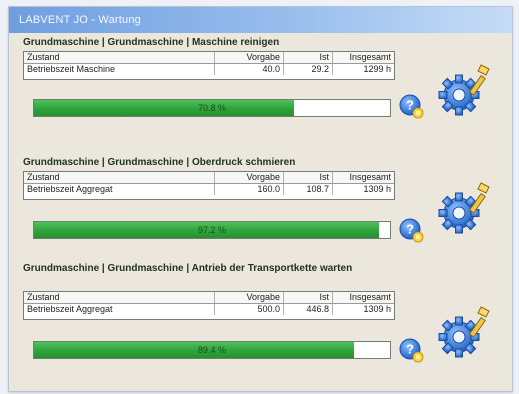  What do you see at coordinates (260, 20) in the screenshot?
I see `window-title: LABVENT JO - Wartung` at bounding box center [260, 20].